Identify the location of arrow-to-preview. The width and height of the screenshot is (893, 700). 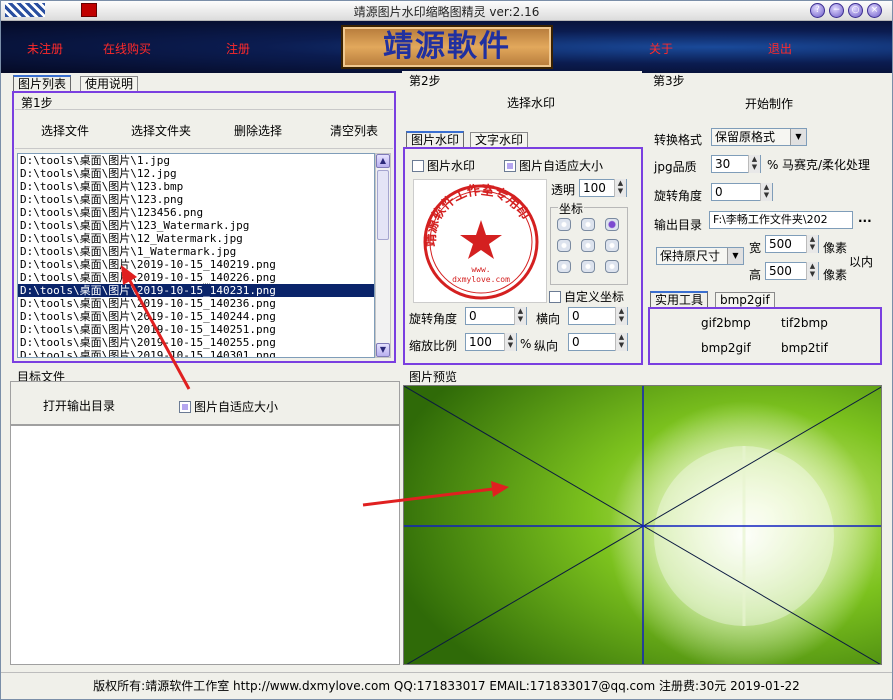
(428, 497).